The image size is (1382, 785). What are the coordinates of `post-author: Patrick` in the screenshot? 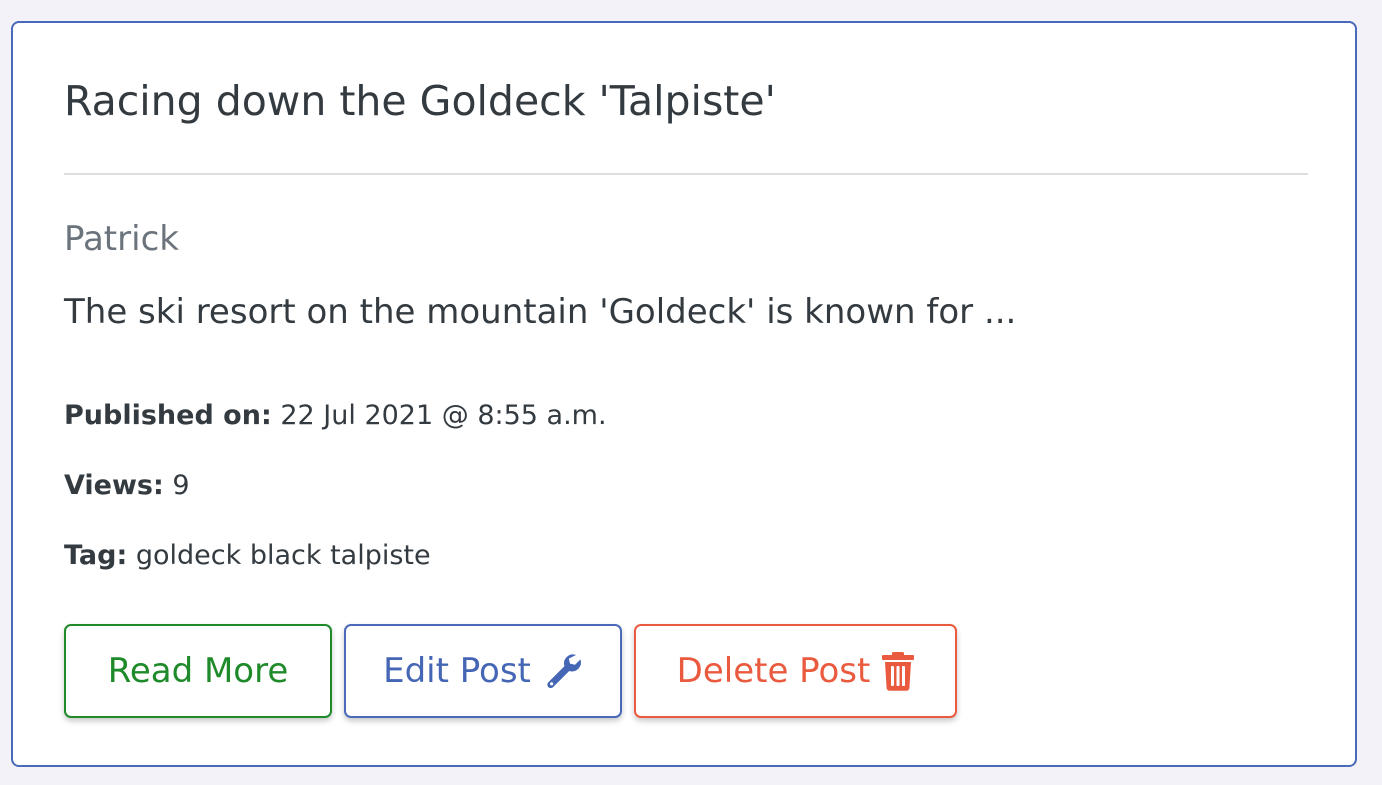 It's located at (121, 239).